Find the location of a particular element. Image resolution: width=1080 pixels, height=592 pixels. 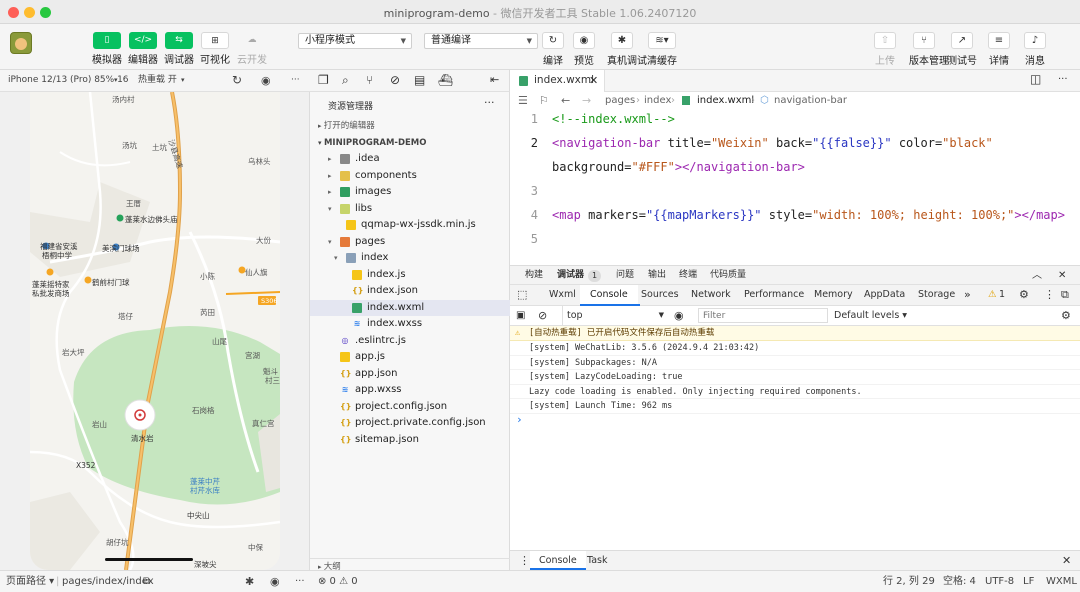

tree-item-components: ▸ components is located at coordinates (410, 176).